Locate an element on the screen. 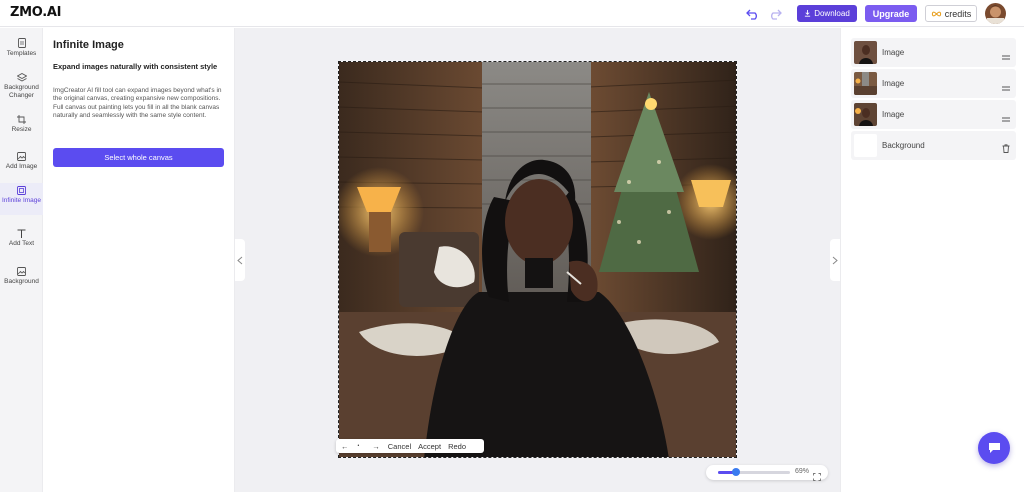 Image resolution: width=1024 pixels, height=492 pixels. top-header: ZMO.AI Download Upgrade credits is located at coordinates (512, 13).